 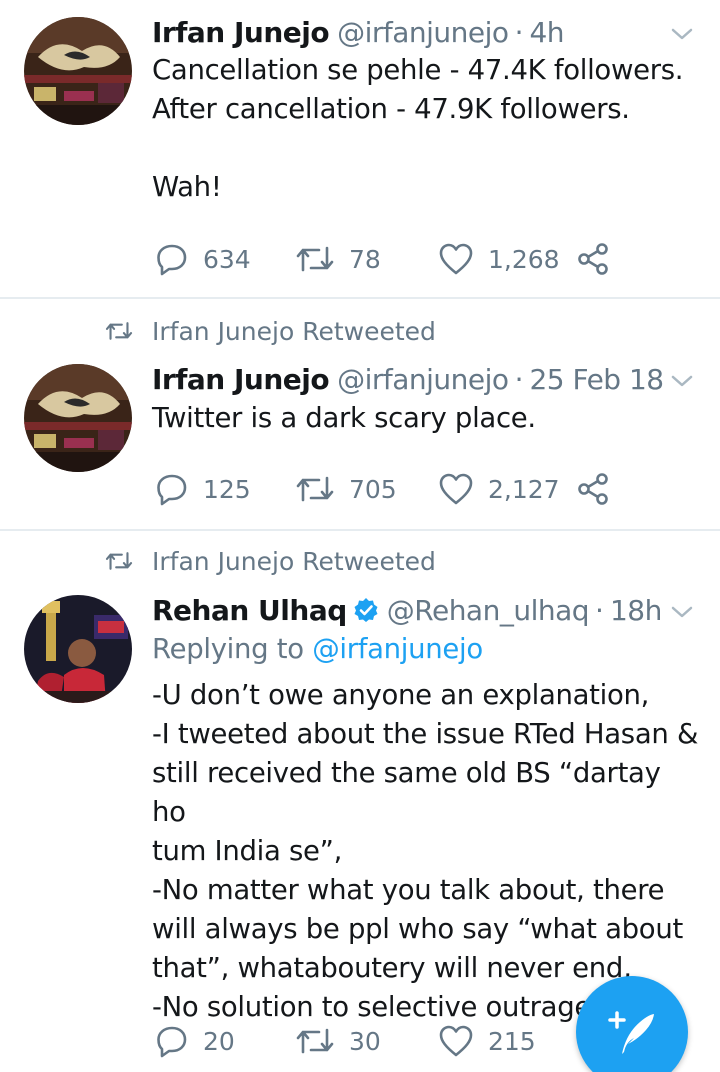 What do you see at coordinates (365, 259) in the screenshot?
I see `retweet-count: 78` at bounding box center [365, 259].